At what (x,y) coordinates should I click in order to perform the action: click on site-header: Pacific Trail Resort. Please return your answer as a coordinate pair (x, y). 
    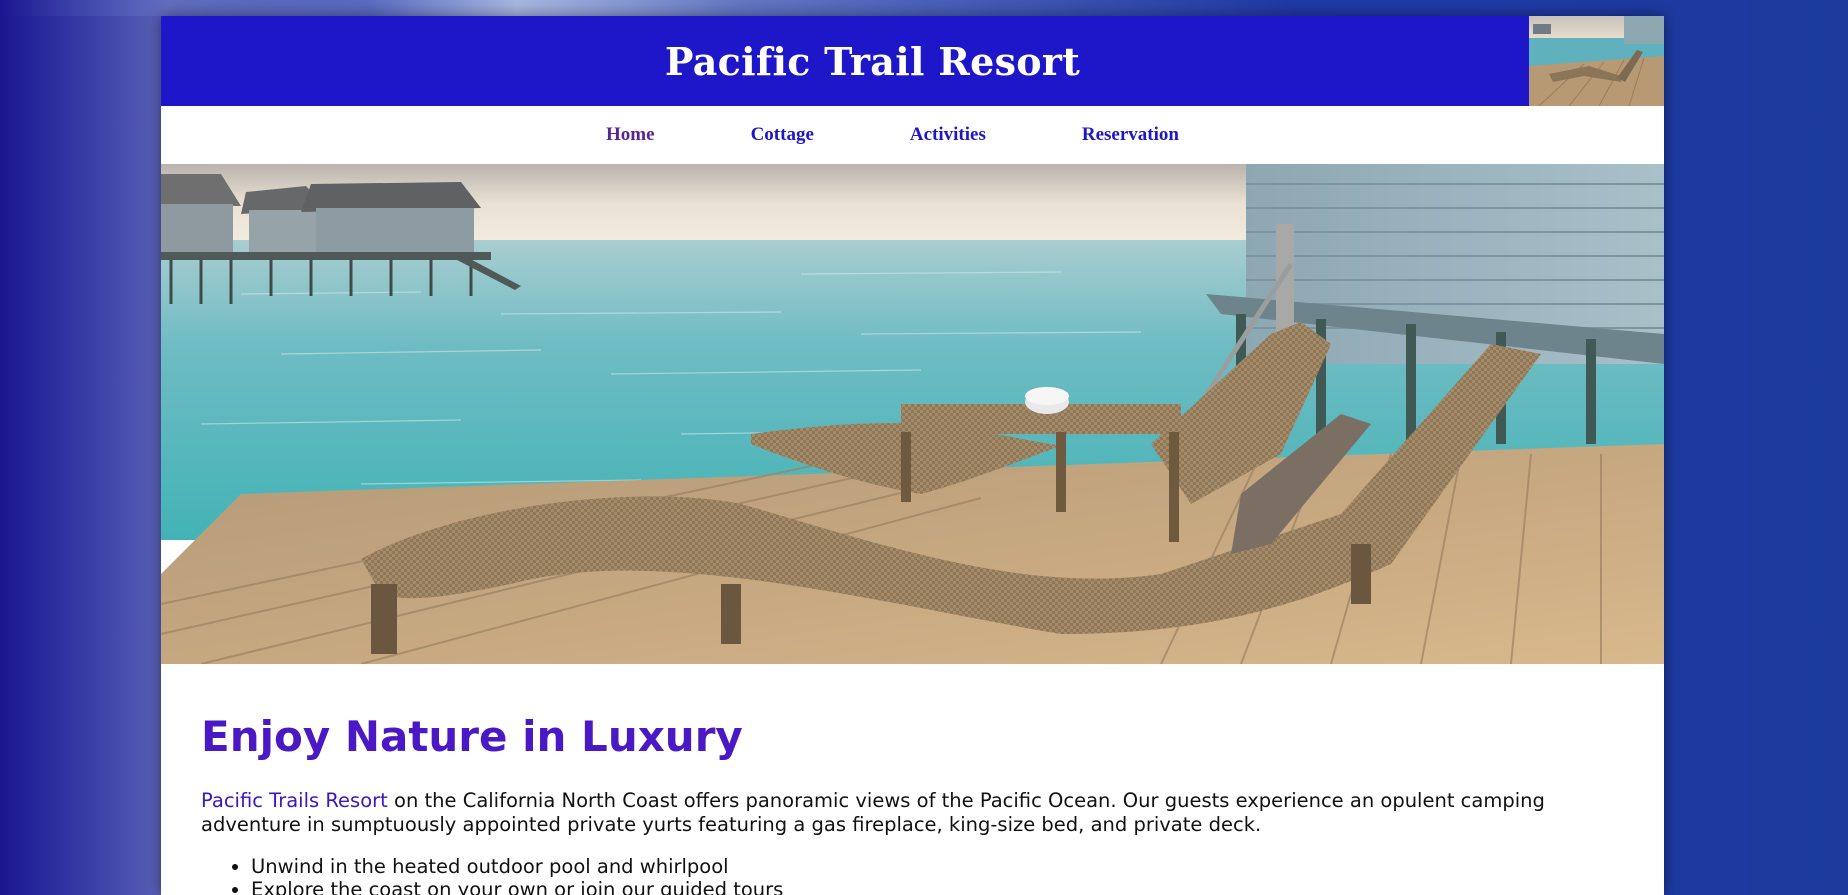
    Looking at the image, I should click on (912, 61).